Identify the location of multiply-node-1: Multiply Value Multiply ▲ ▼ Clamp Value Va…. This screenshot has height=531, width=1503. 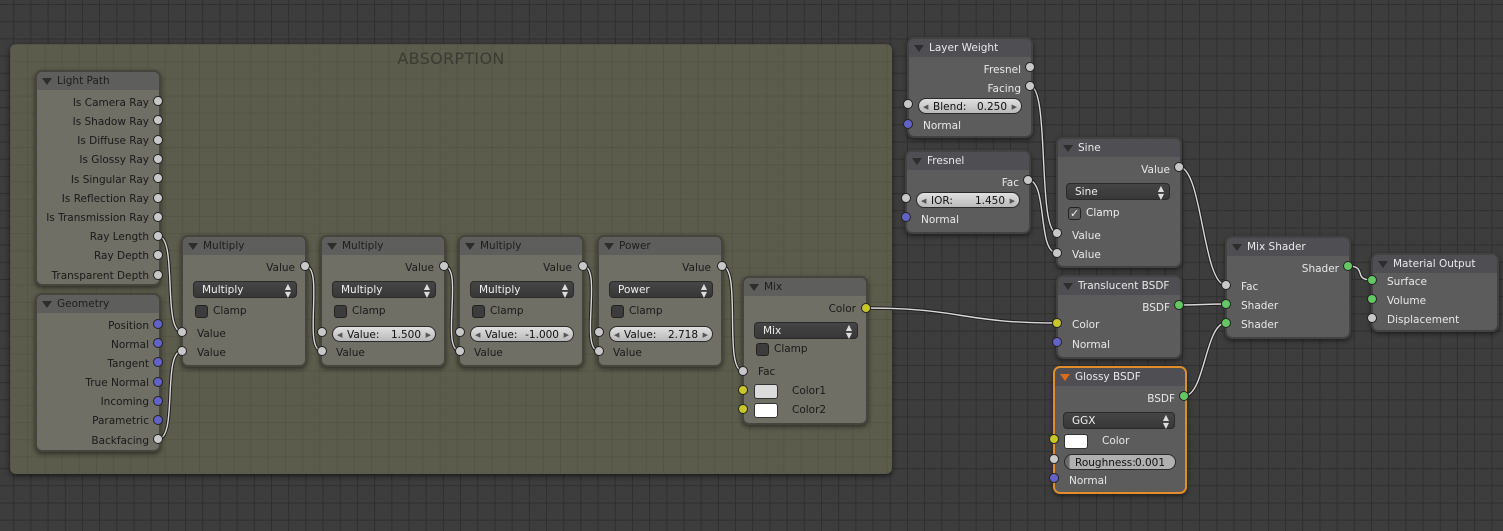
(244, 301).